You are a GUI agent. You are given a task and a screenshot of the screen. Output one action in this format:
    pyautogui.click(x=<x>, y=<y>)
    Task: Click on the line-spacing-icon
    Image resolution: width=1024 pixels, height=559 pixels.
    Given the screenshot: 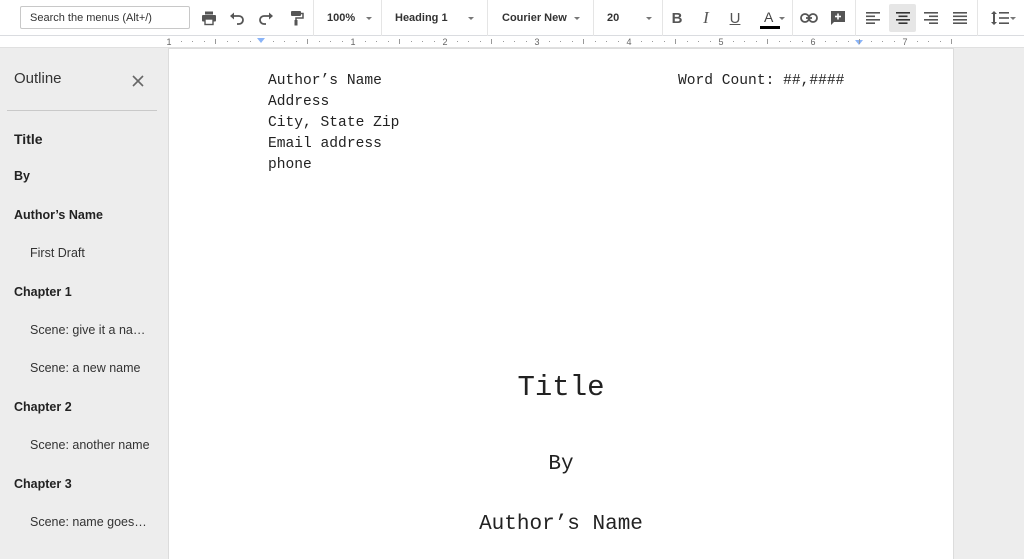 What is the action you would take?
    pyautogui.click(x=1000, y=18)
    